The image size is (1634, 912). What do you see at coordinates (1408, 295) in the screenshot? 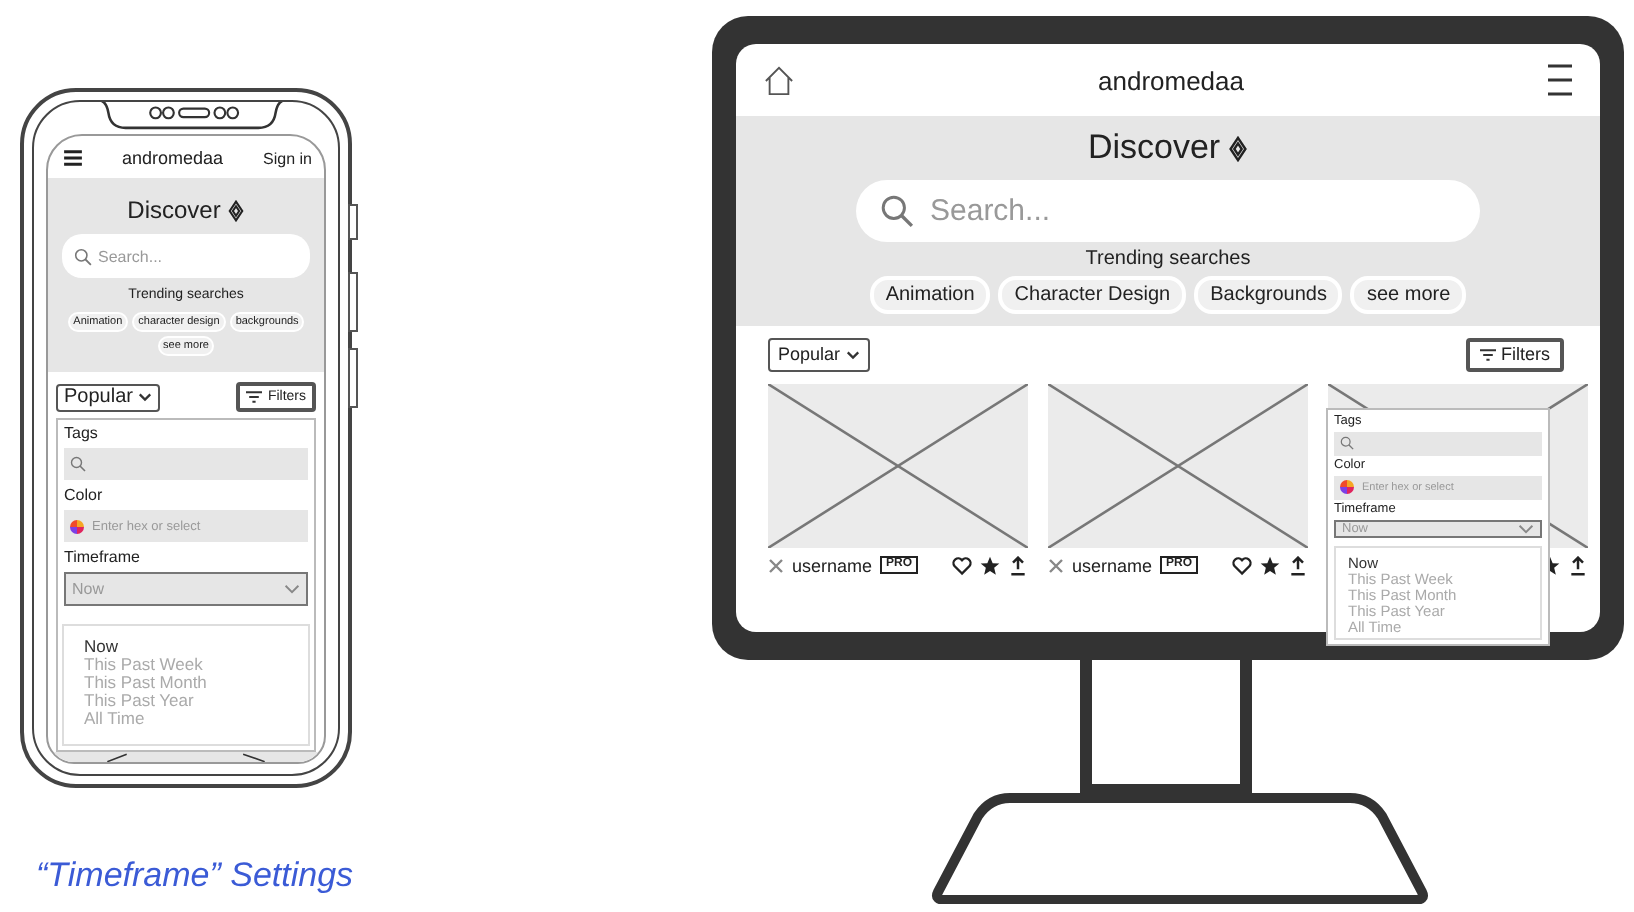
I see `trending-tag: see more` at bounding box center [1408, 295].